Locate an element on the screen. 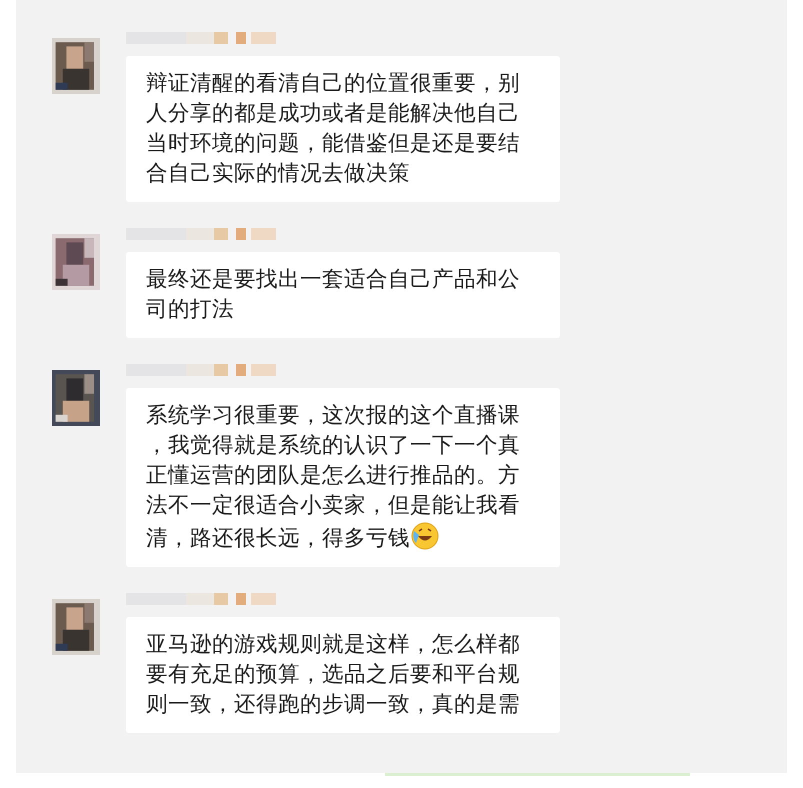 The width and height of the screenshot is (803, 788). message-text: 最终还是要找出一套适合自己产品和公司的打法 is located at coordinates (333, 294).